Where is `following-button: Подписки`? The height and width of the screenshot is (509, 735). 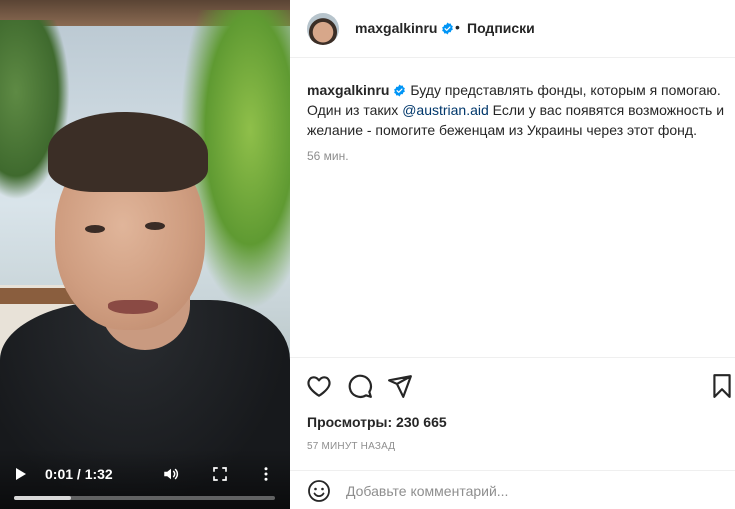 following-button: Подписки is located at coordinates (501, 28).